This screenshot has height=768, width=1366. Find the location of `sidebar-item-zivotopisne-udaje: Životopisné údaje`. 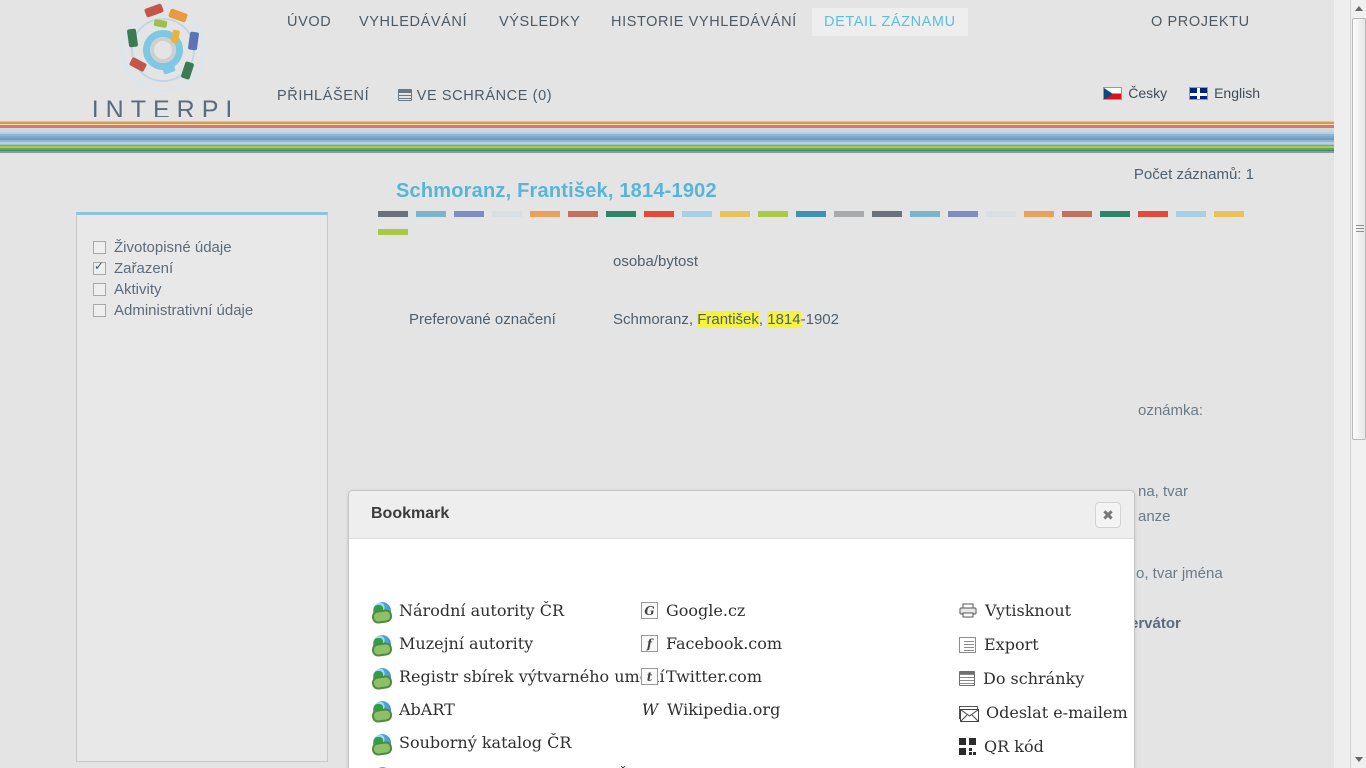

sidebar-item-zivotopisne-udaje: Životopisné údaje is located at coordinates (202, 247).